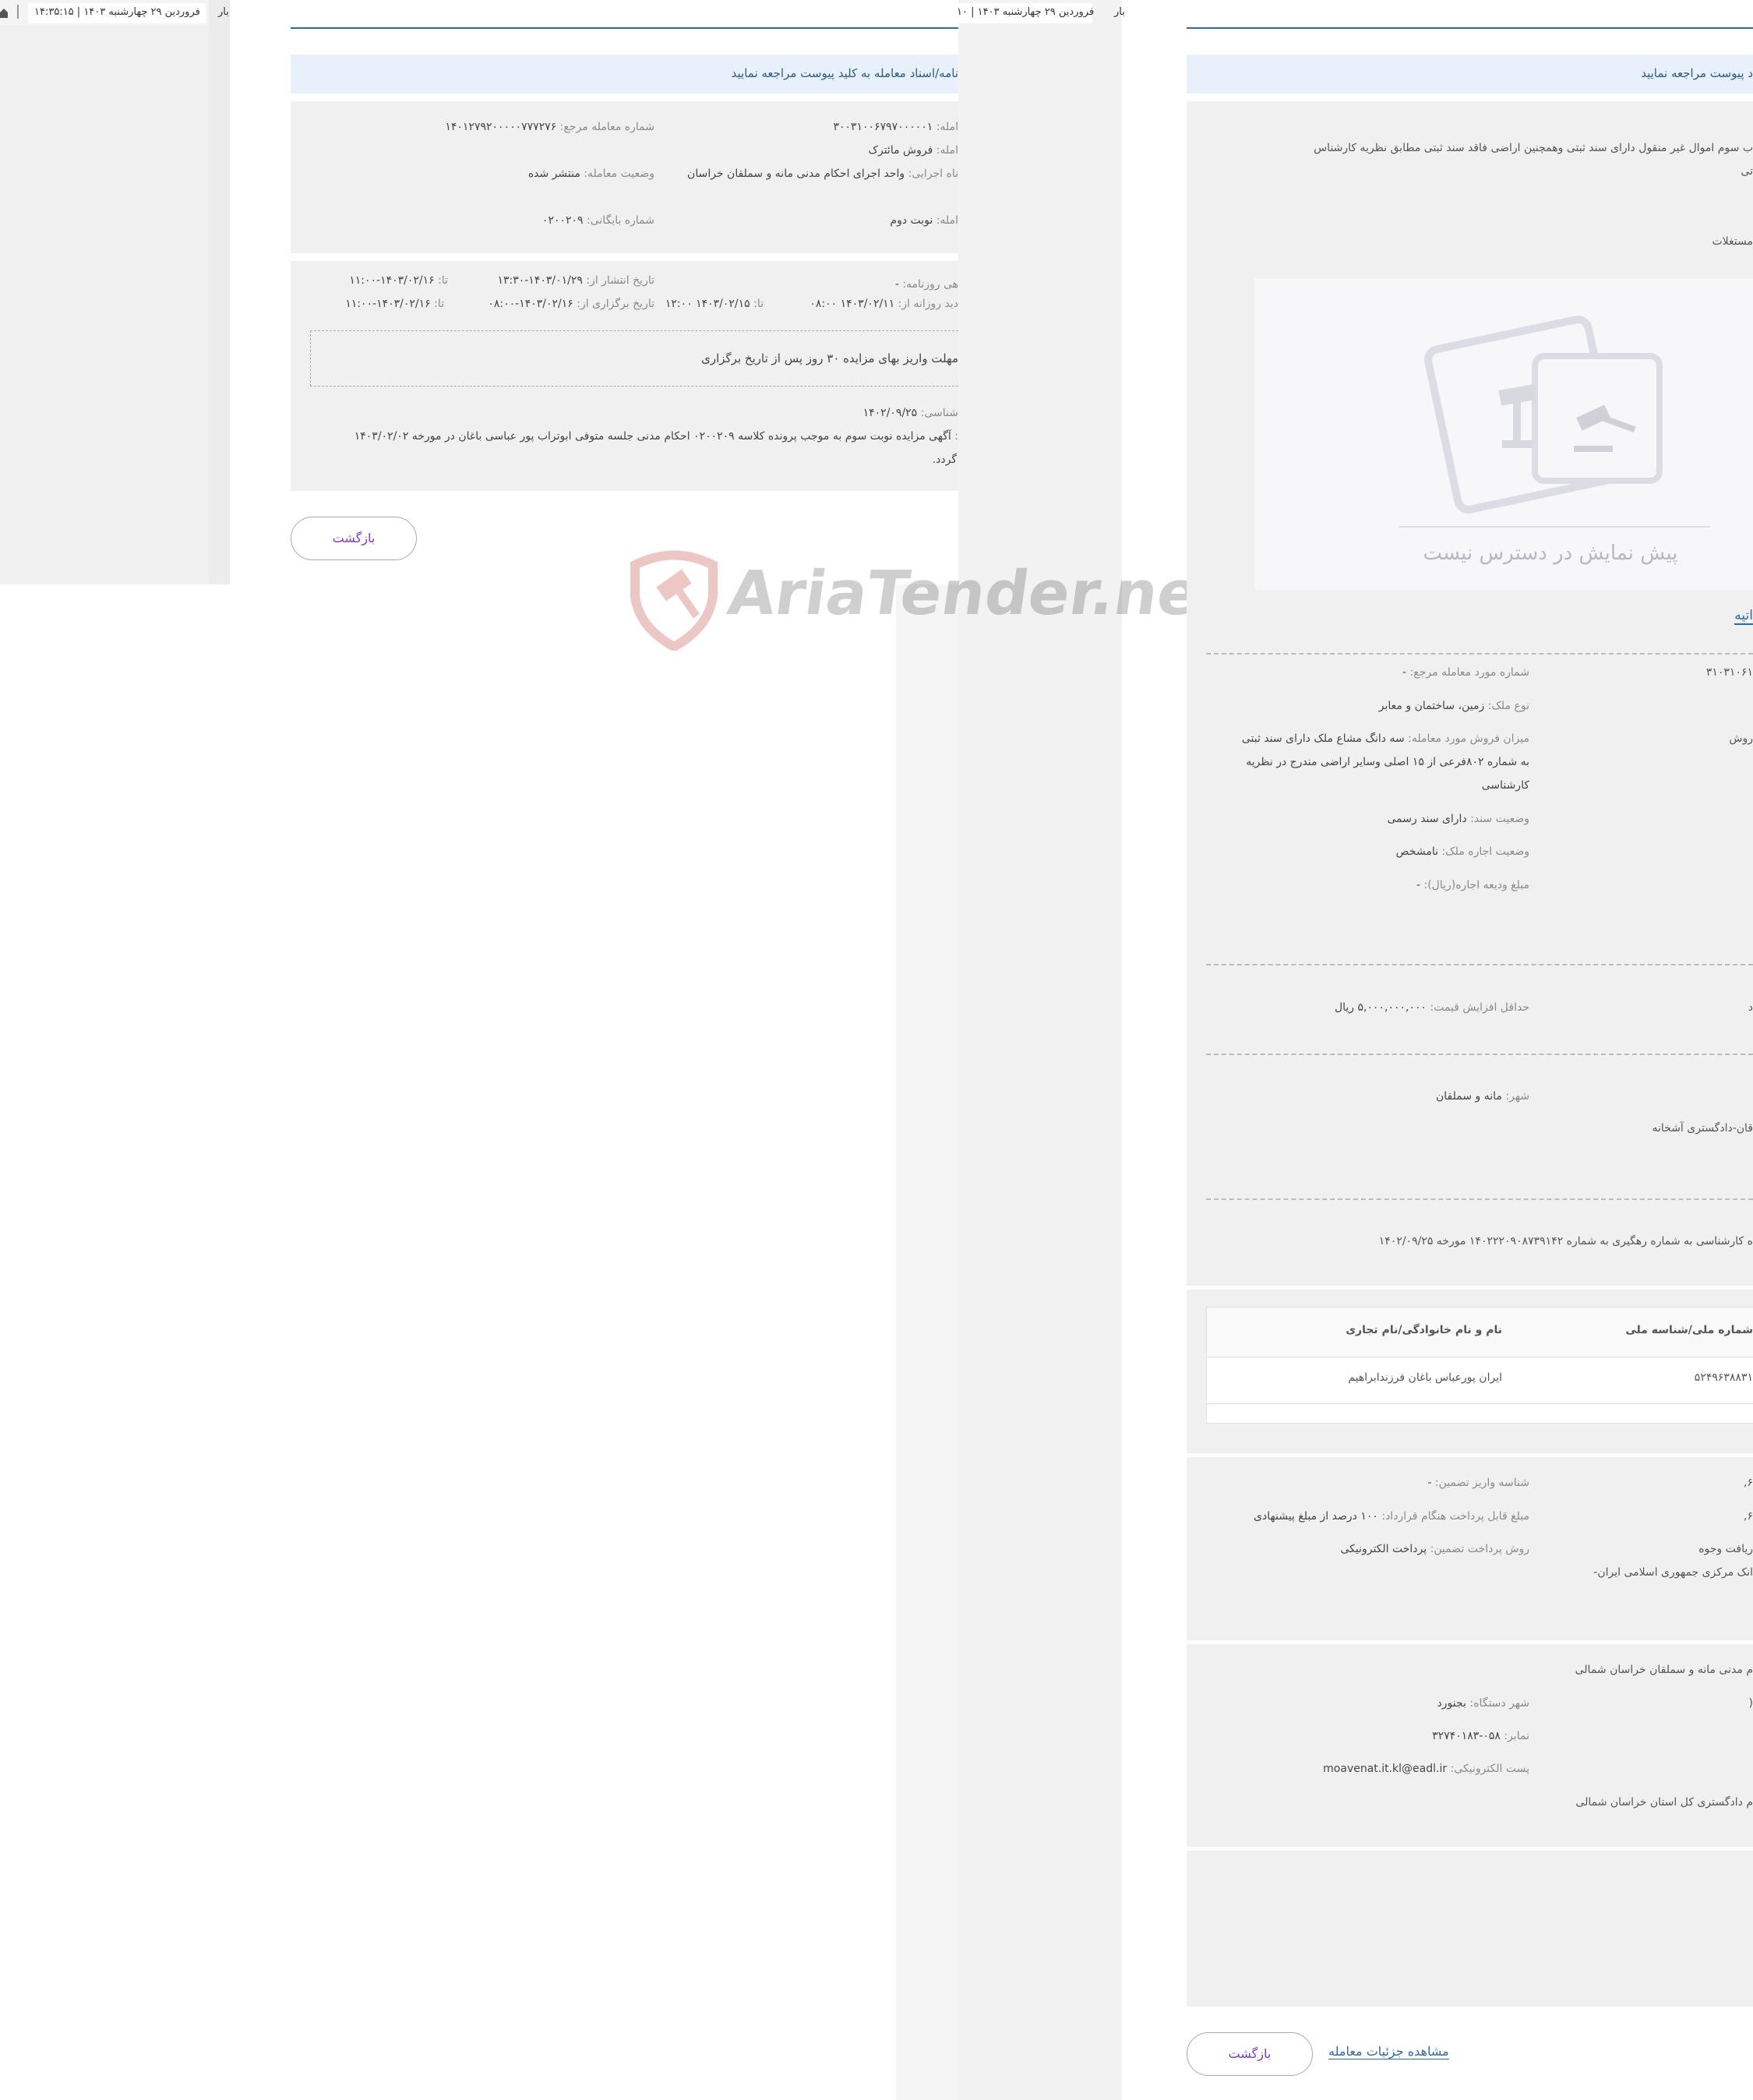 Image resolution: width=1753 pixels, height=2100 pixels. What do you see at coordinates (624, 28) in the screenshot?
I see `middle-window-header-line` at bounding box center [624, 28].